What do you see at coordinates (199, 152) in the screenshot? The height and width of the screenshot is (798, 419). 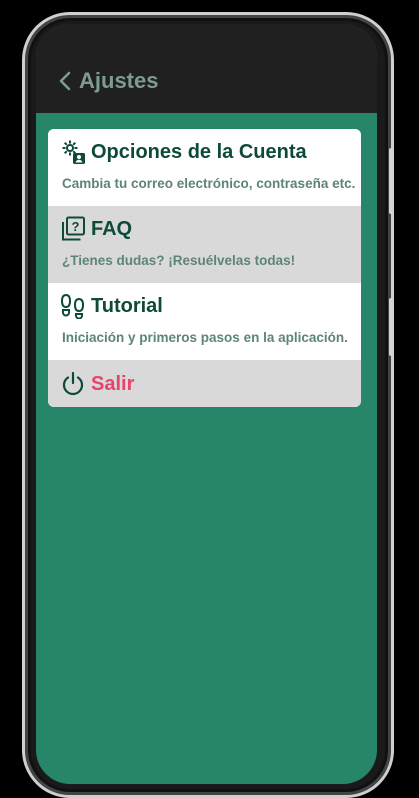 I see `menu-item-title: Opciones de la Cuenta` at bounding box center [199, 152].